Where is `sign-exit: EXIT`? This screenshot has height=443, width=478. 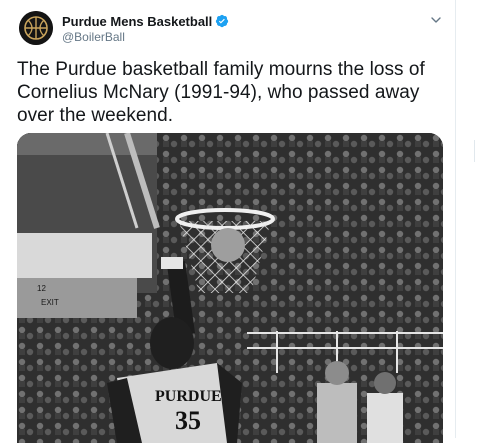 sign-exit: EXIT is located at coordinates (50, 302).